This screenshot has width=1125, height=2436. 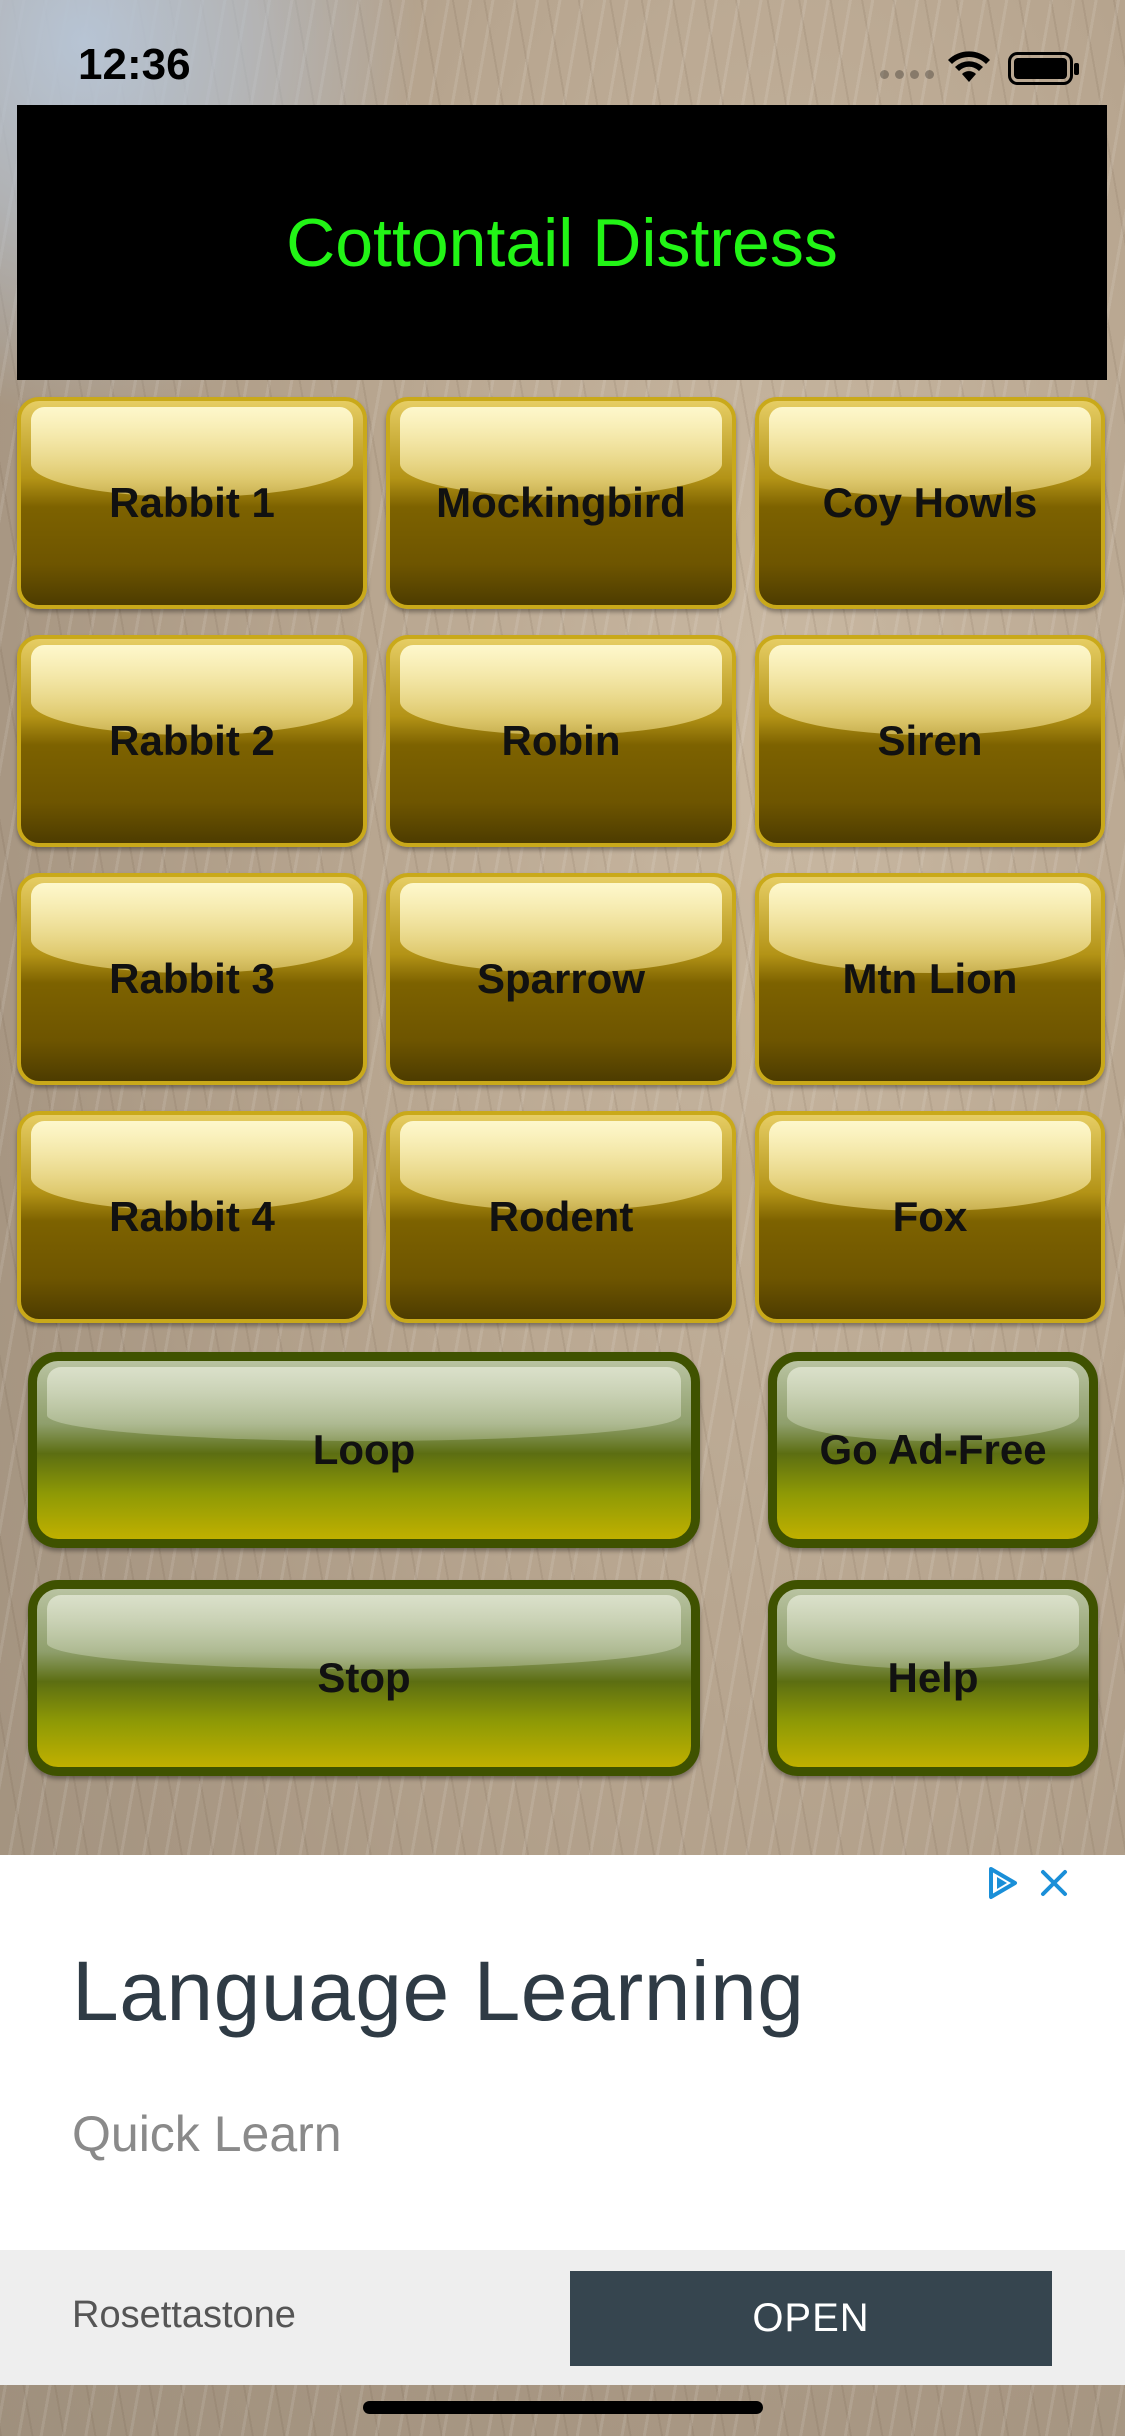 I want to click on button-label: Rabbit 1, so click(x=192, y=502).